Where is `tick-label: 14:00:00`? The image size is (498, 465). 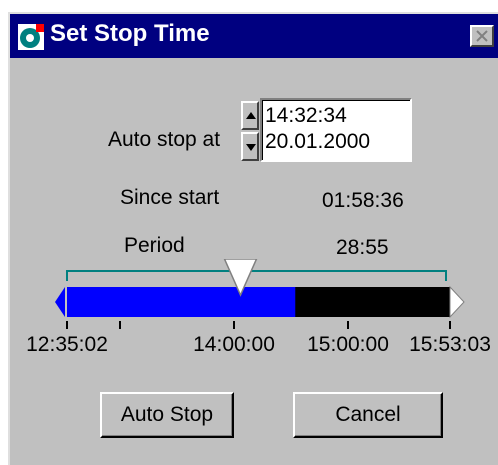
tick-label: 14:00:00 is located at coordinates (234, 344).